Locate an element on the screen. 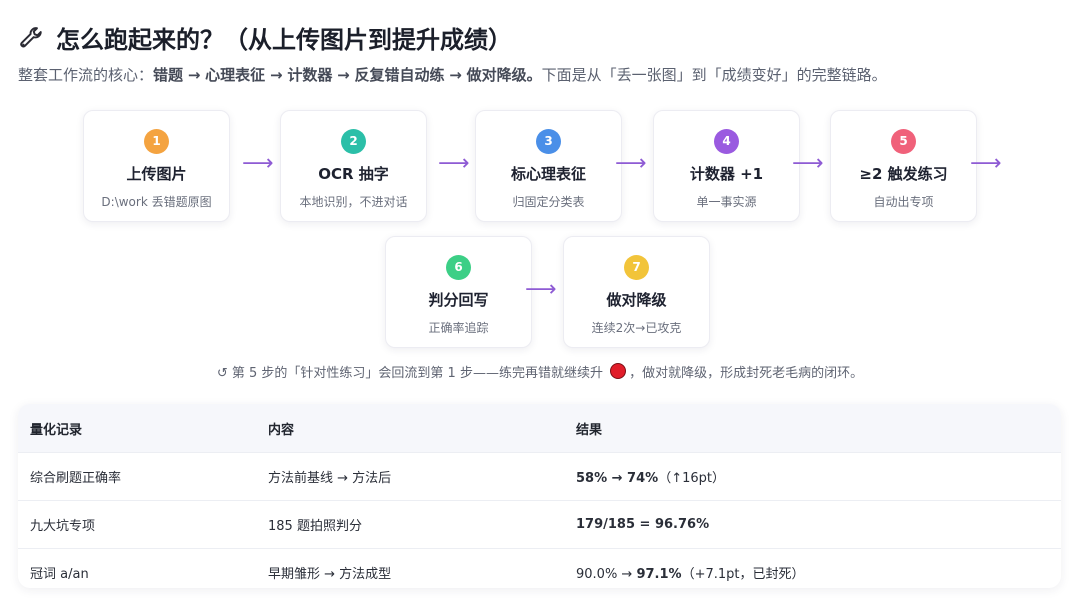 This screenshot has height=604, width=1080. step-number-badge: 3 is located at coordinates (548, 141).